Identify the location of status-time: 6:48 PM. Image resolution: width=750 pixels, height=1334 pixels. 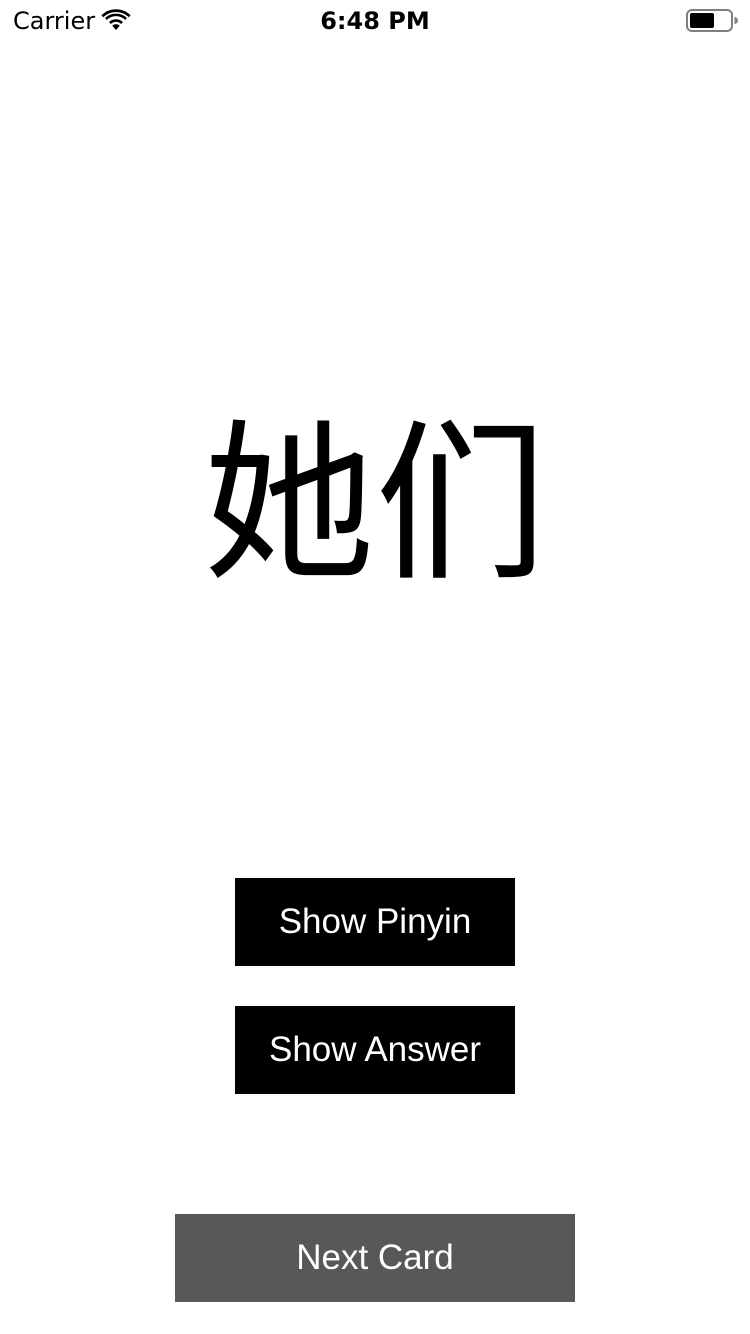
(375, 21).